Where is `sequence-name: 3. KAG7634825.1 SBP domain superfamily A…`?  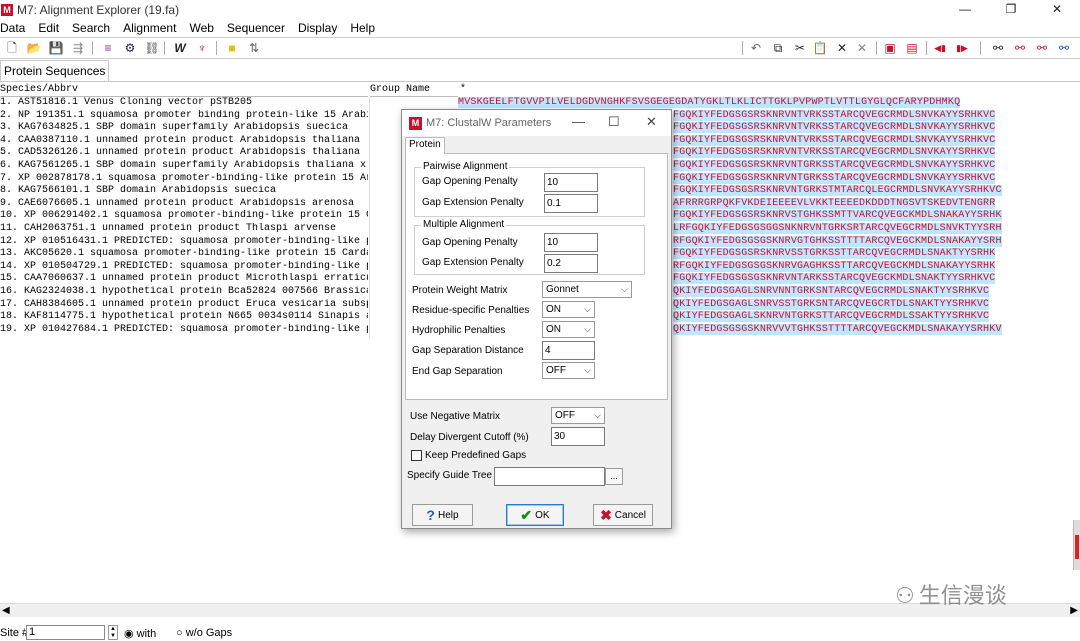
sequence-name: 3. KAG7634825.1 SBP domain superfamily A… is located at coordinates (184, 128).